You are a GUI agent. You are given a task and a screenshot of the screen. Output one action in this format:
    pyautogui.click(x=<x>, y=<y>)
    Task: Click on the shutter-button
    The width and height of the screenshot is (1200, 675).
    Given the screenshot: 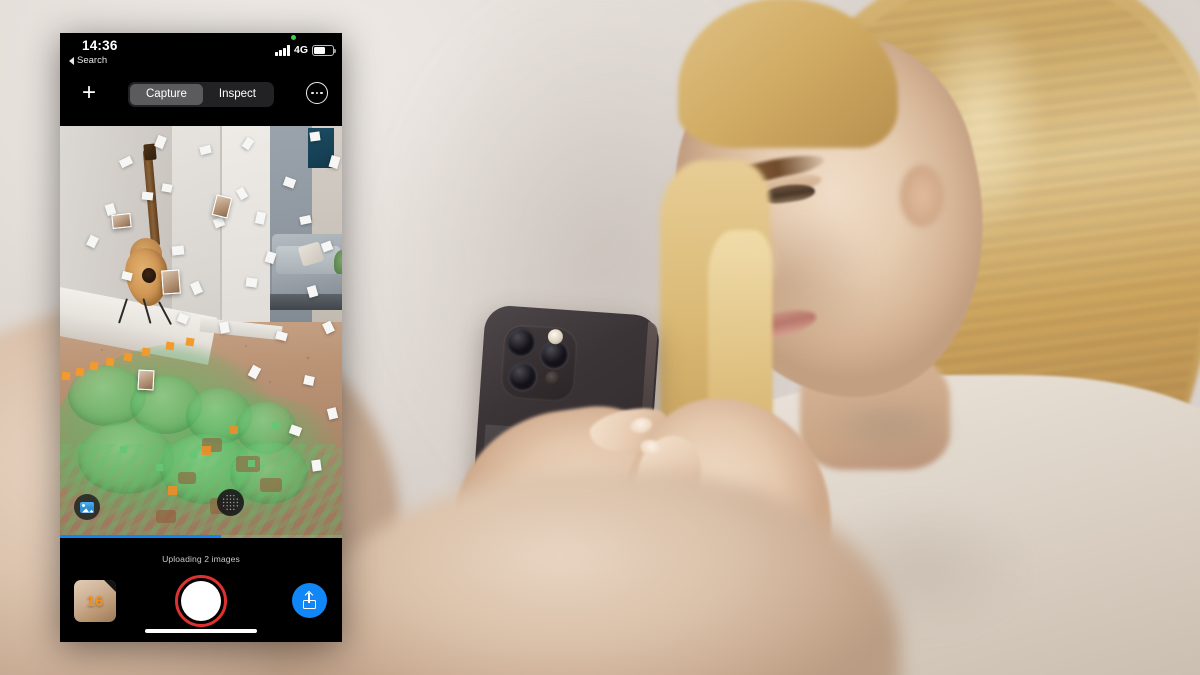 What is the action you would take?
    pyautogui.click(x=201, y=601)
    